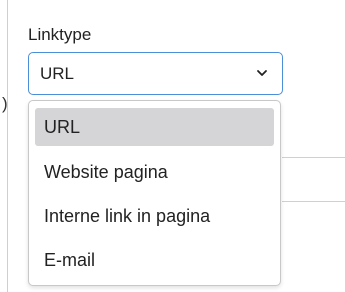 This screenshot has width=345, height=292. Describe the element at coordinates (154, 260) in the screenshot. I see `option-e-mail: E-mail` at that location.